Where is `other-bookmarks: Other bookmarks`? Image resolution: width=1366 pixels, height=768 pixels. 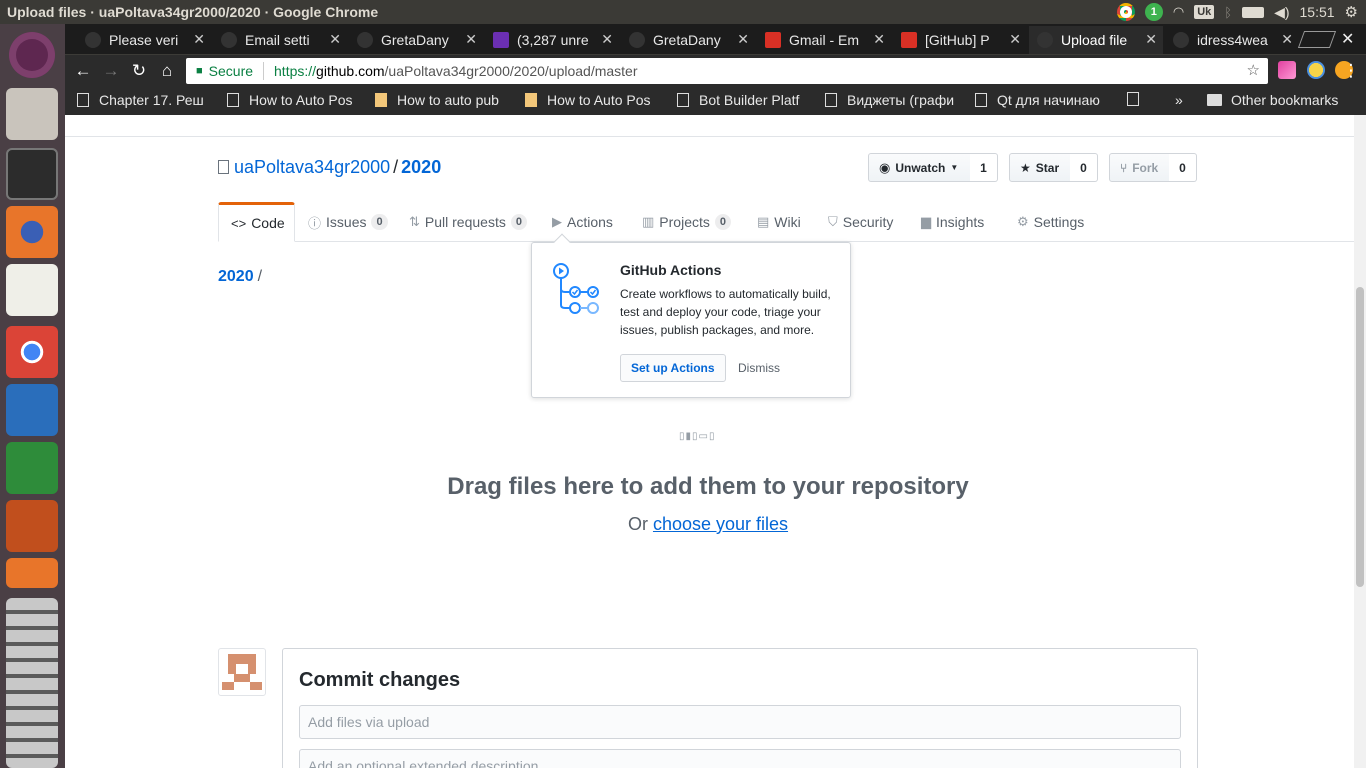 other-bookmarks: Other bookmarks is located at coordinates (1272, 100).